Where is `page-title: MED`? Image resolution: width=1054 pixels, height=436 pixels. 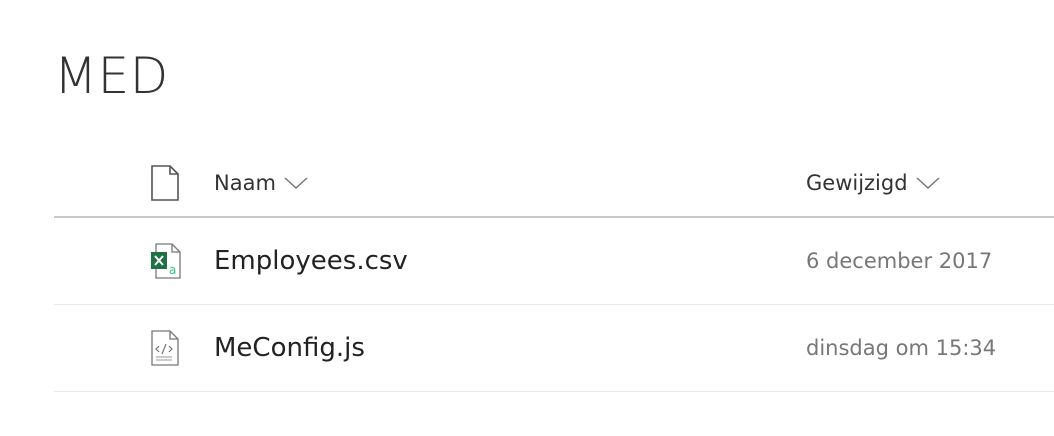 page-title: MED is located at coordinates (111, 76).